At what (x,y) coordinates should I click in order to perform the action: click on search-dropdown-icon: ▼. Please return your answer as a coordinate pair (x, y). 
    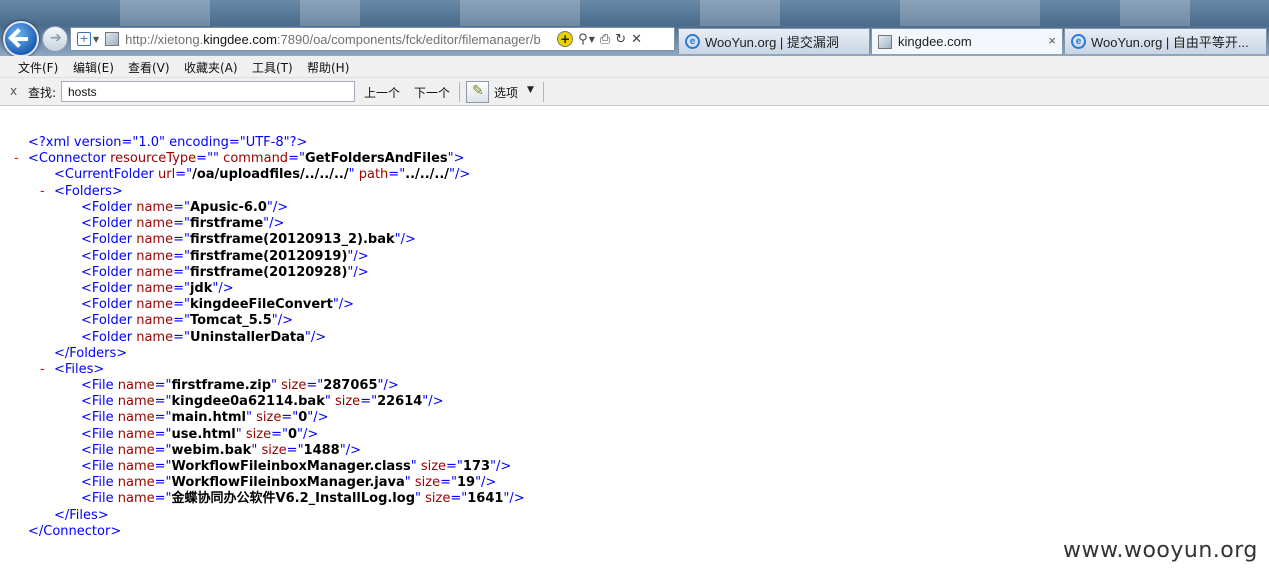
    Looking at the image, I should click on (592, 39).